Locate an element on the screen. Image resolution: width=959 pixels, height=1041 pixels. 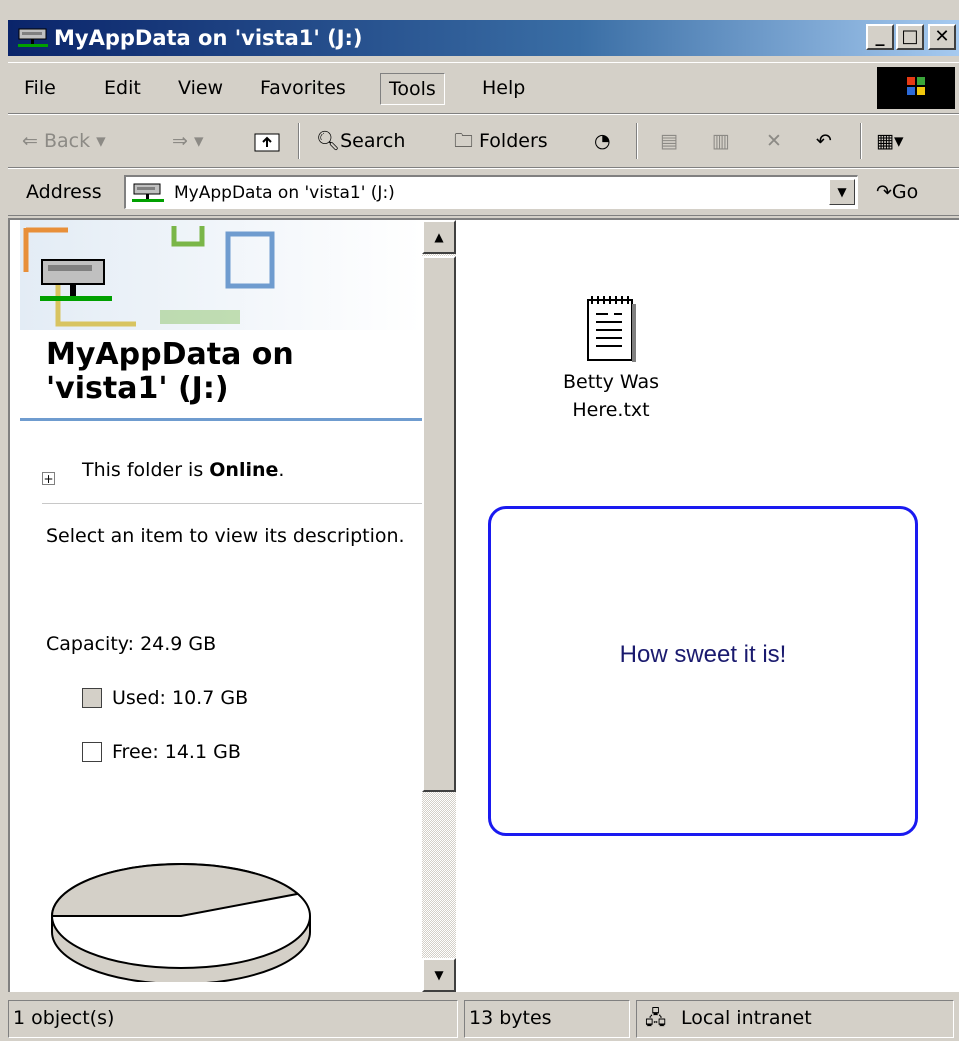
menu-favorites: Favorites is located at coordinates (303, 88).